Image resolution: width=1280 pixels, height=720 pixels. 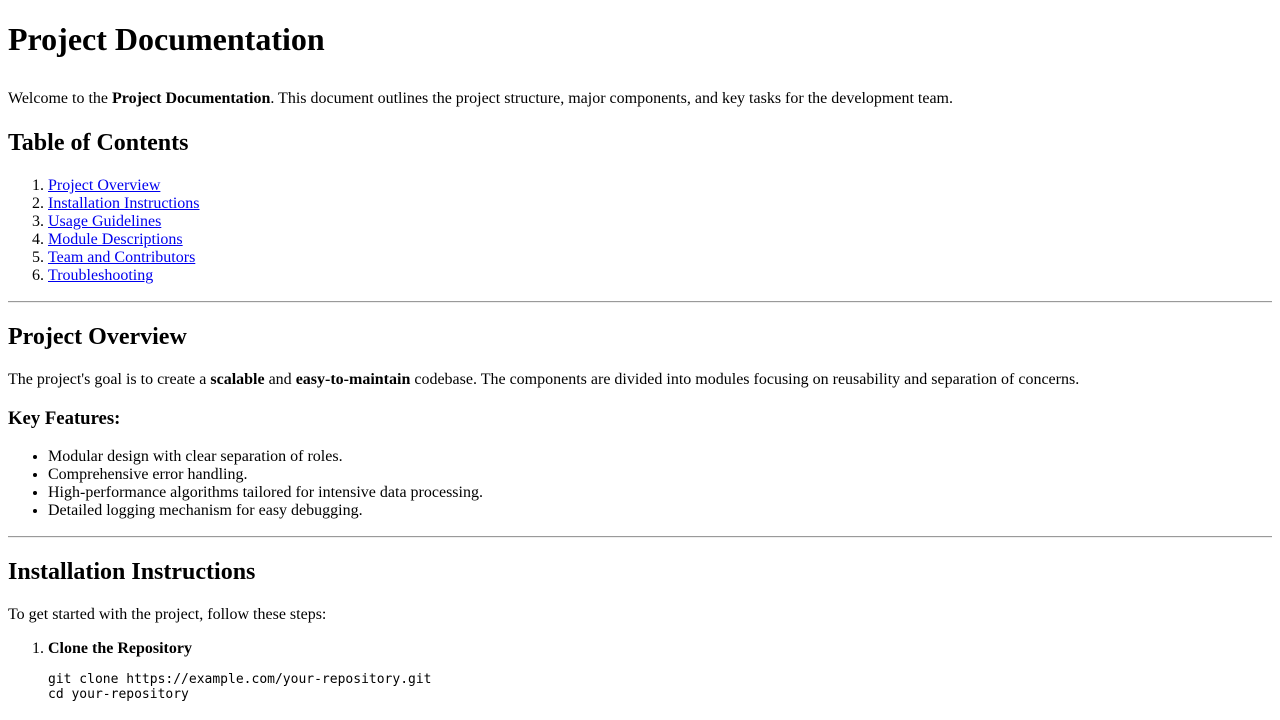 I want to click on page-title: Project Documentation, so click(x=166, y=39).